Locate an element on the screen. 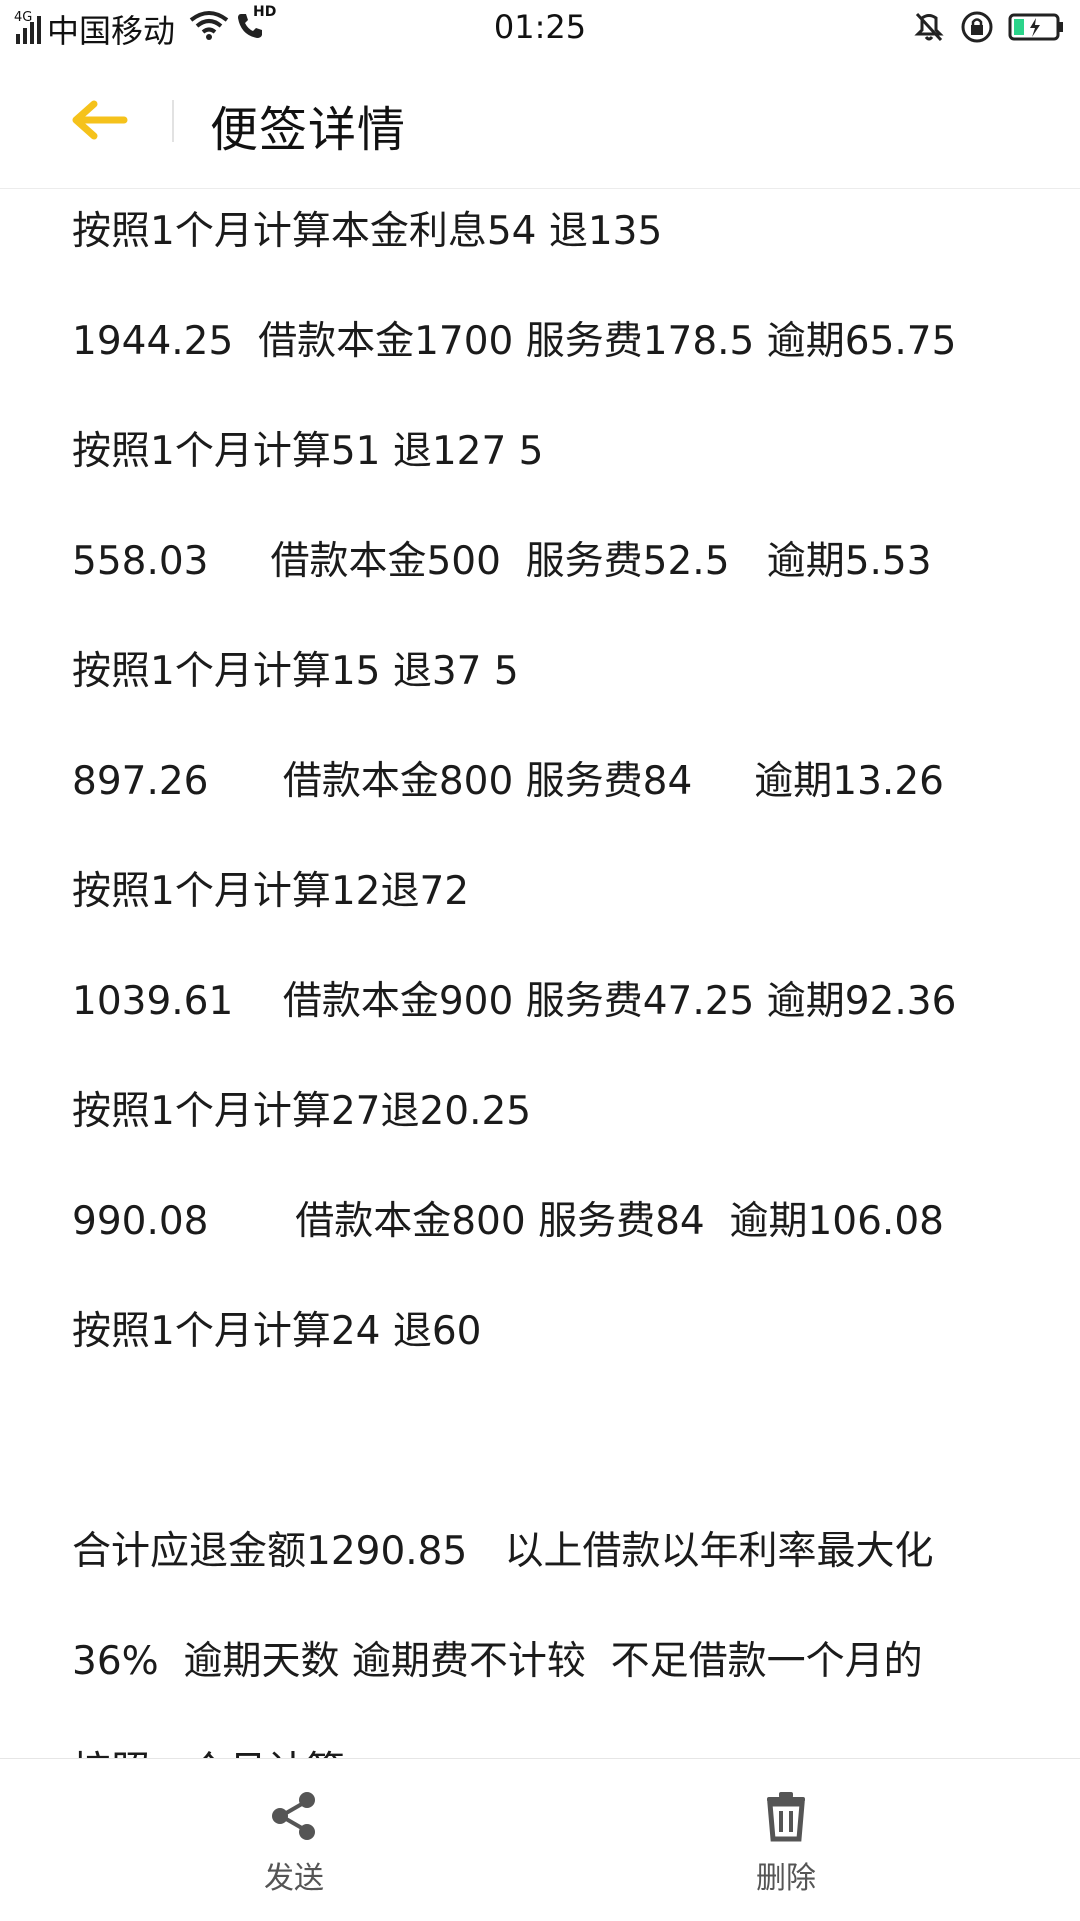 The width and height of the screenshot is (1080, 1921). page-title: 便签详情 is located at coordinates (308, 130).